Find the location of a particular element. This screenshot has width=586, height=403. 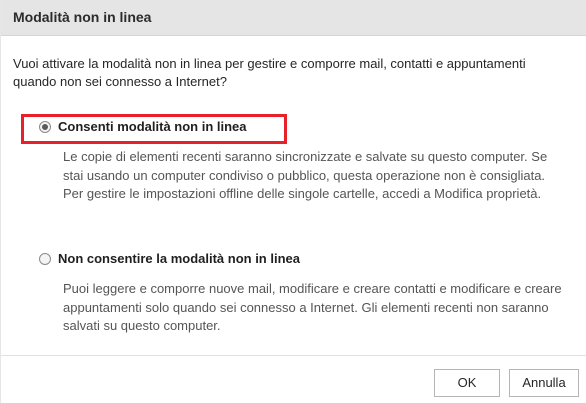

footer-divider is located at coordinates (293, 355).